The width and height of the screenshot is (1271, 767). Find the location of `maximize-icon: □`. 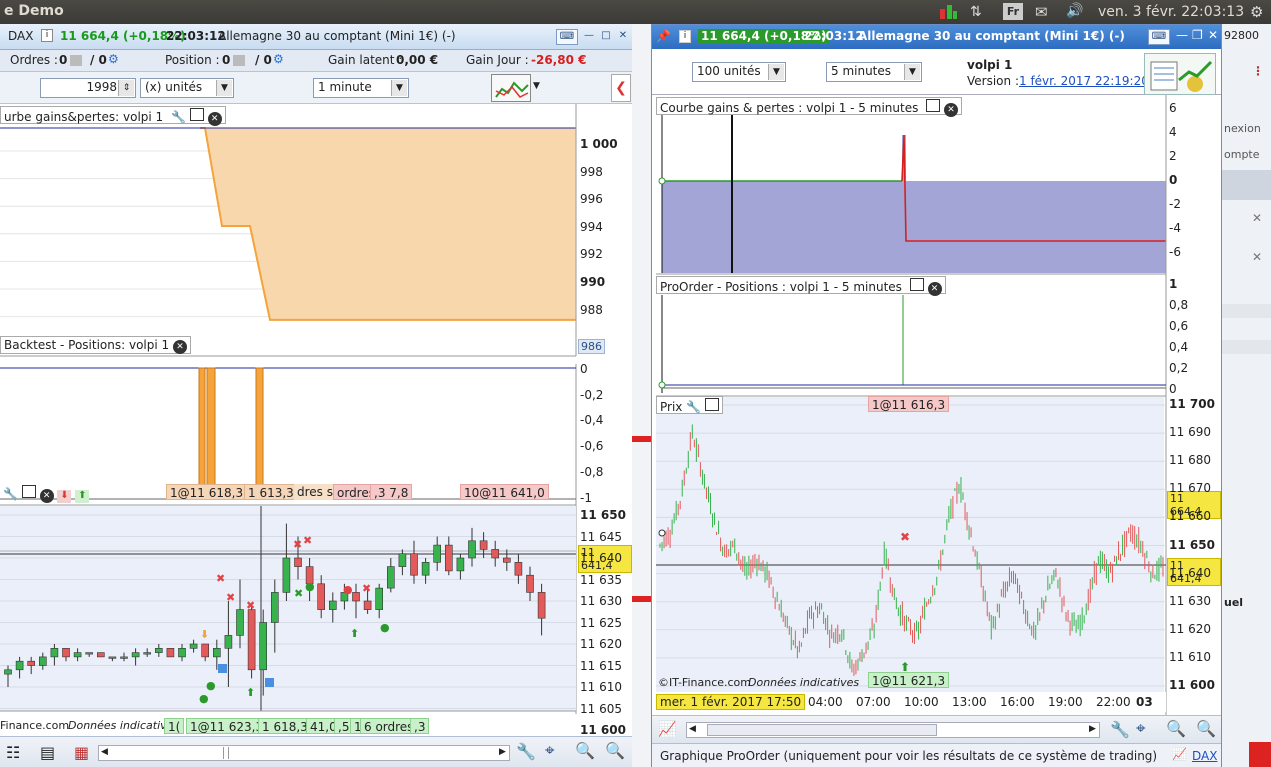

maximize-icon: □ is located at coordinates (606, 37).